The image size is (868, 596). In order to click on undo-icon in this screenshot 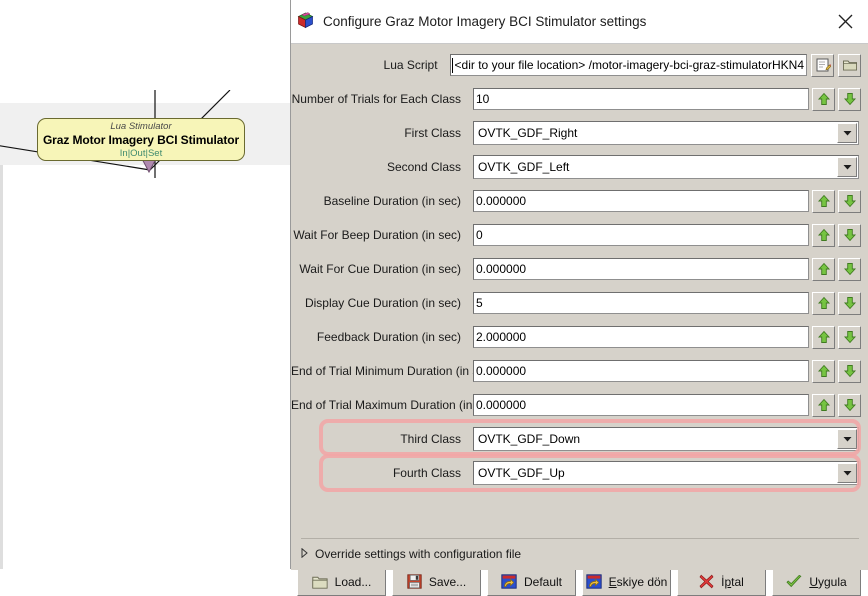, I will do `click(593, 581)`.